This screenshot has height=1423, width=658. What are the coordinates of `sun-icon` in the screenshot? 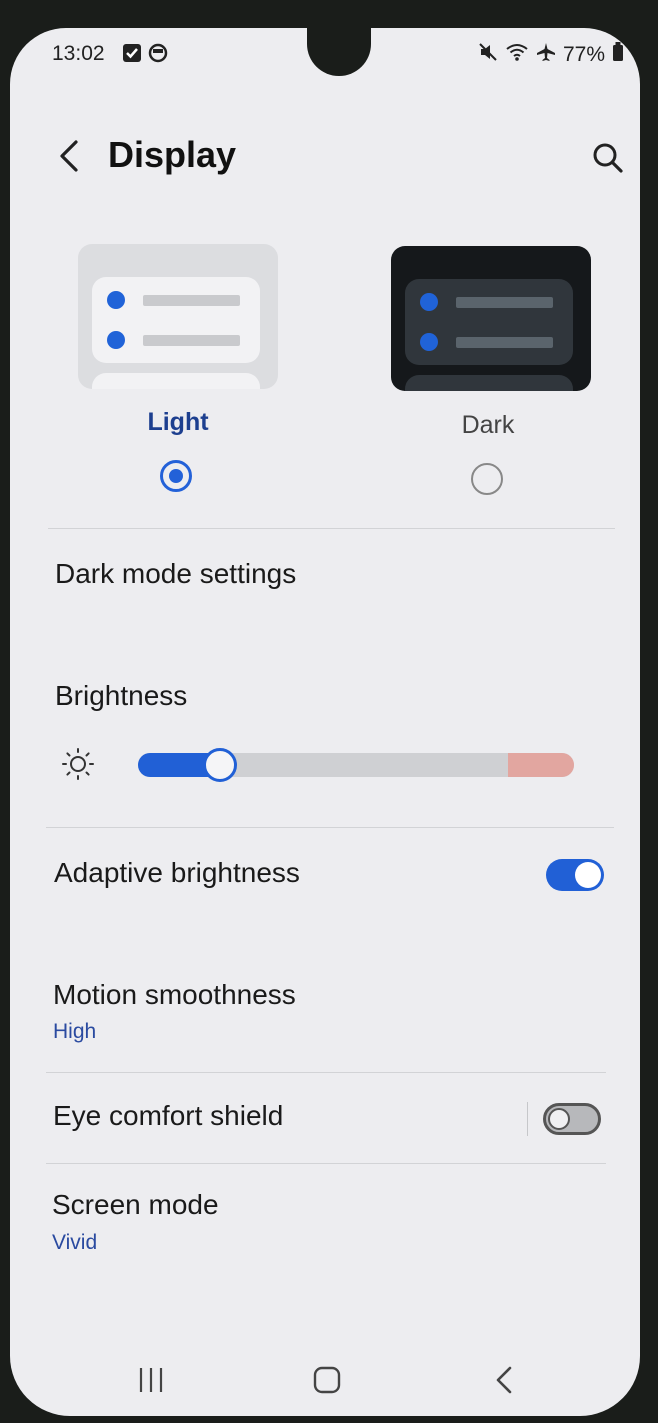 It's located at (78, 764).